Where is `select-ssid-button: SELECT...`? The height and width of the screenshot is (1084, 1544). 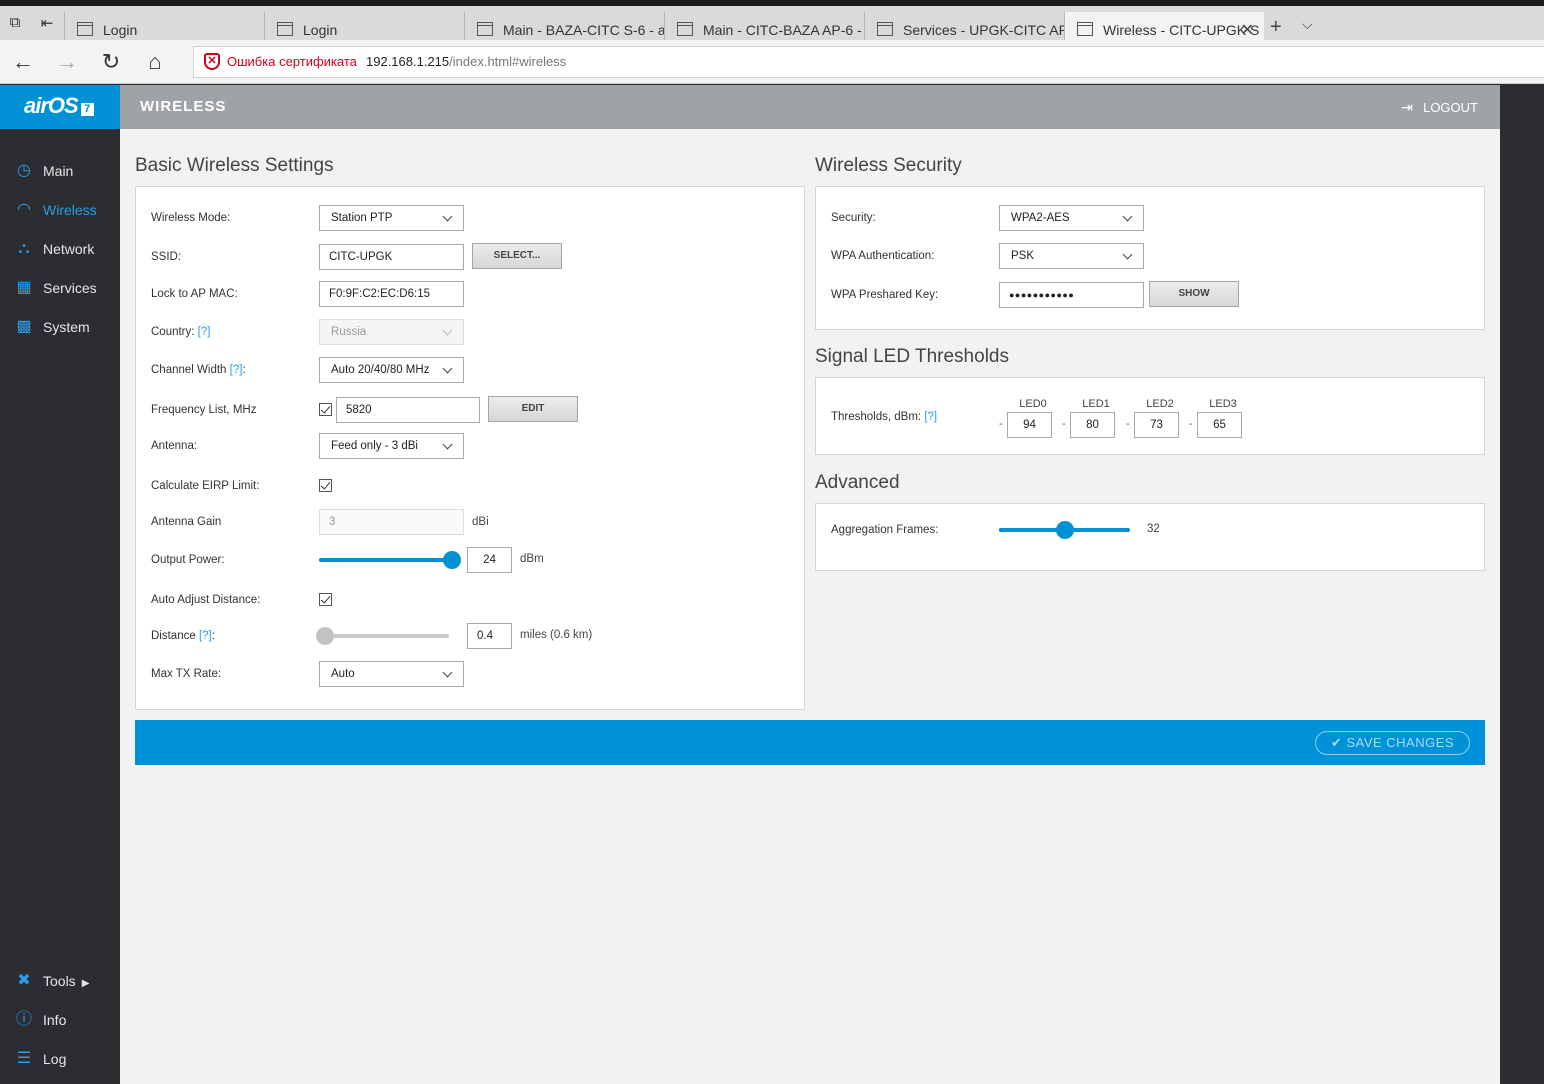 select-ssid-button: SELECT... is located at coordinates (517, 256).